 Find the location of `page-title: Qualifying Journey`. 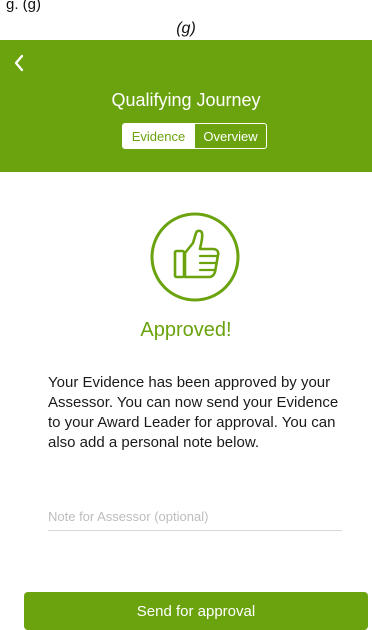

page-title: Qualifying Journey is located at coordinates (186, 100).